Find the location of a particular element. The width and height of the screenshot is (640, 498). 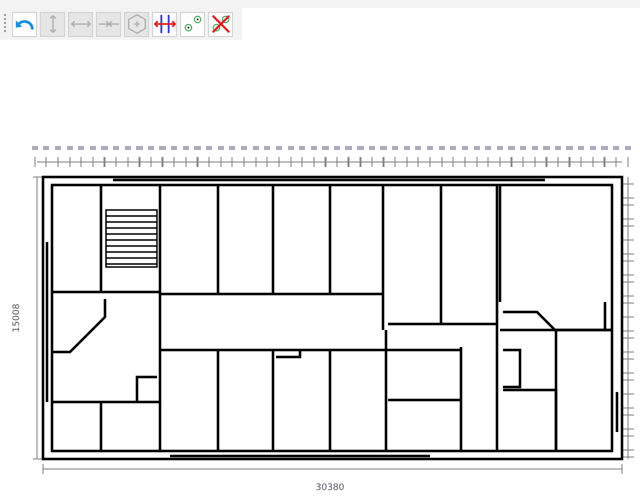

clear-icon is located at coordinates (221, 24).